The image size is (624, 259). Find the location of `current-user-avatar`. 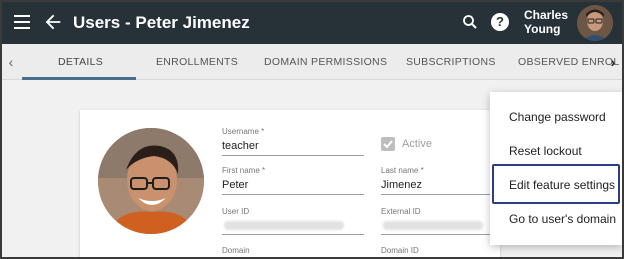

current-user-avatar is located at coordinates (595, 23).